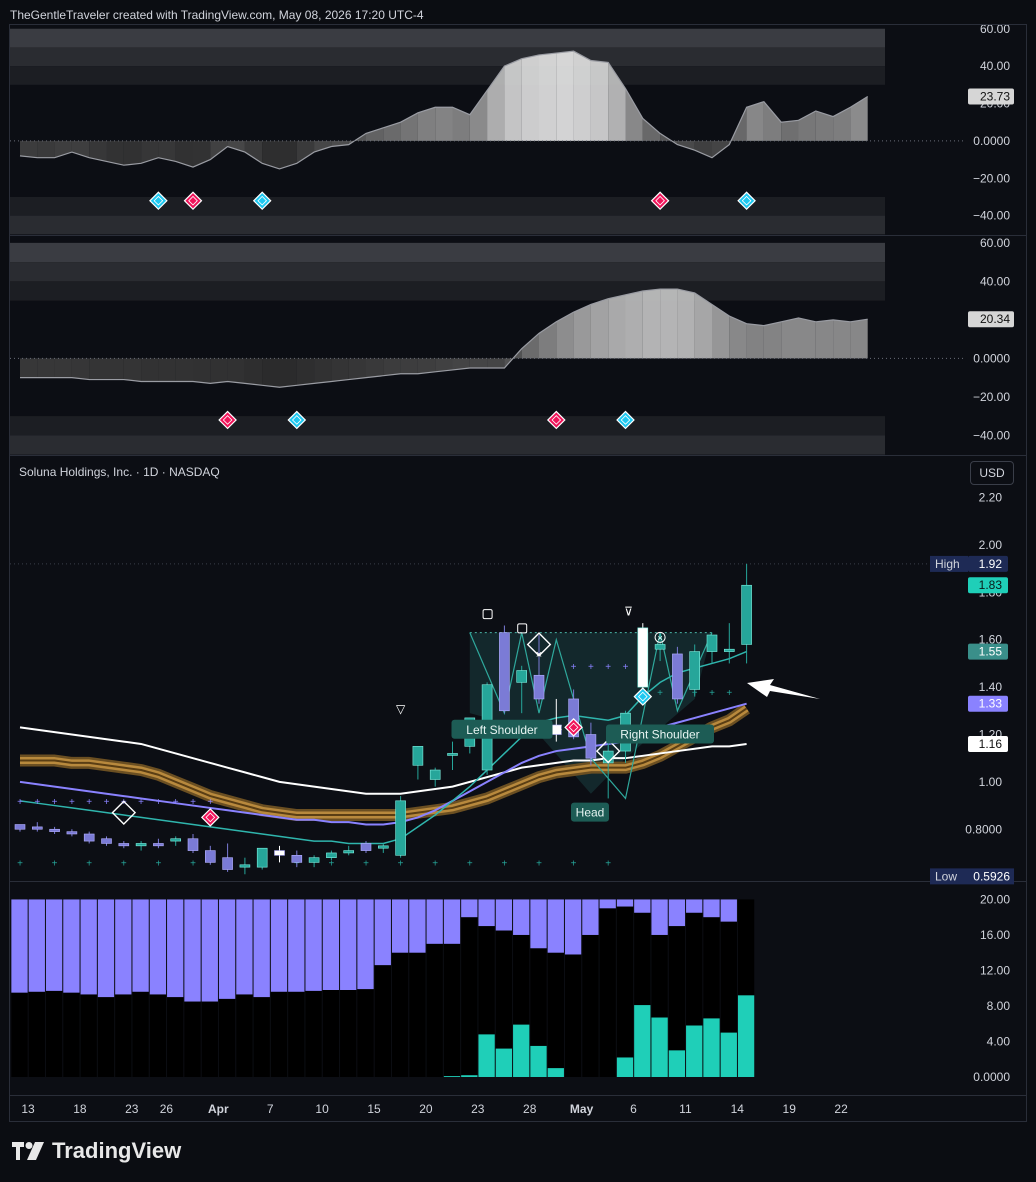 This screenshot has width=1036, height=1182. I want to click on x-marker: ×, so click(539, 655).